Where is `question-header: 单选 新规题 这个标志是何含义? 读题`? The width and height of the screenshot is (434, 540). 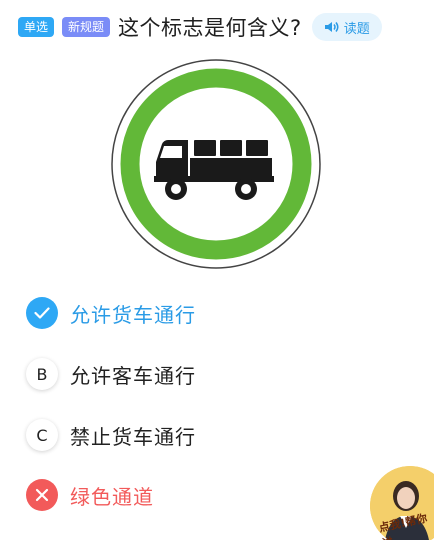 question-header: 单选 新规题 这个标志是何含义? 读题 is located at coordinates (200, 27).